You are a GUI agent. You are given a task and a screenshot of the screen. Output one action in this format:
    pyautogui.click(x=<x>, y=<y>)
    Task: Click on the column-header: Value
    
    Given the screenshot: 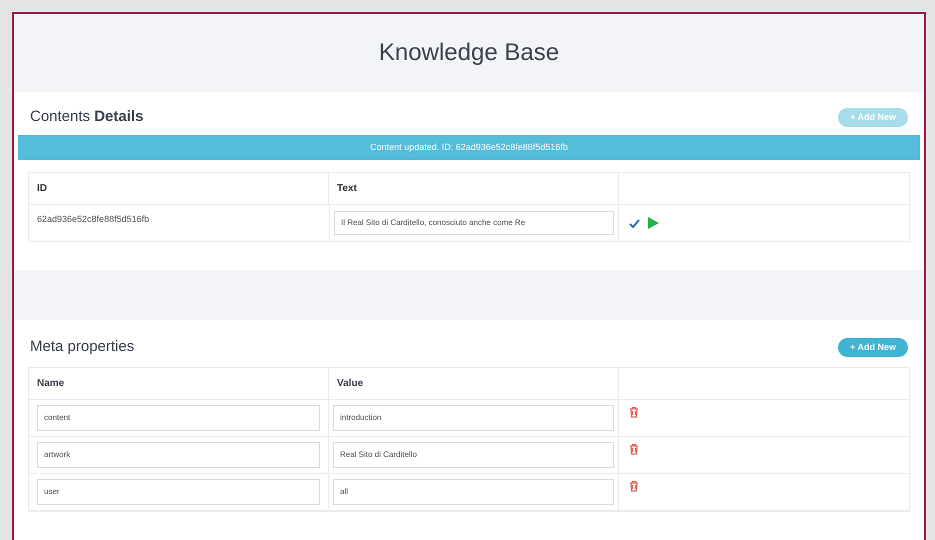 What is the action you would take?
    pyautogui.click(x=474, y=383)
    